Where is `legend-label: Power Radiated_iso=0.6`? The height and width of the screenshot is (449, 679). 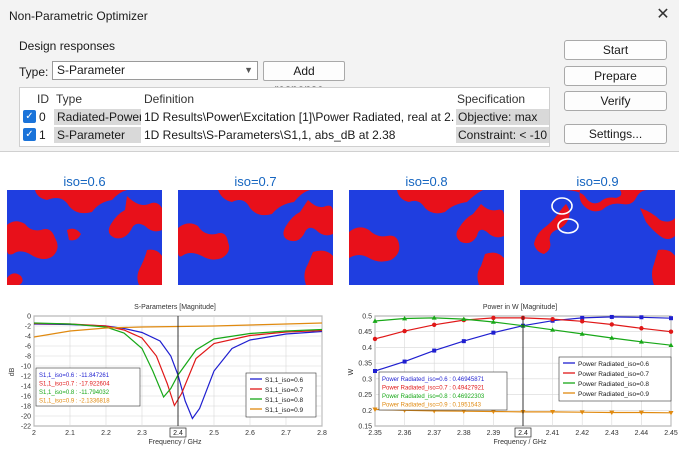
legend-label: Power Radiated_iso=0.6 is located at coordinates (613, 364).